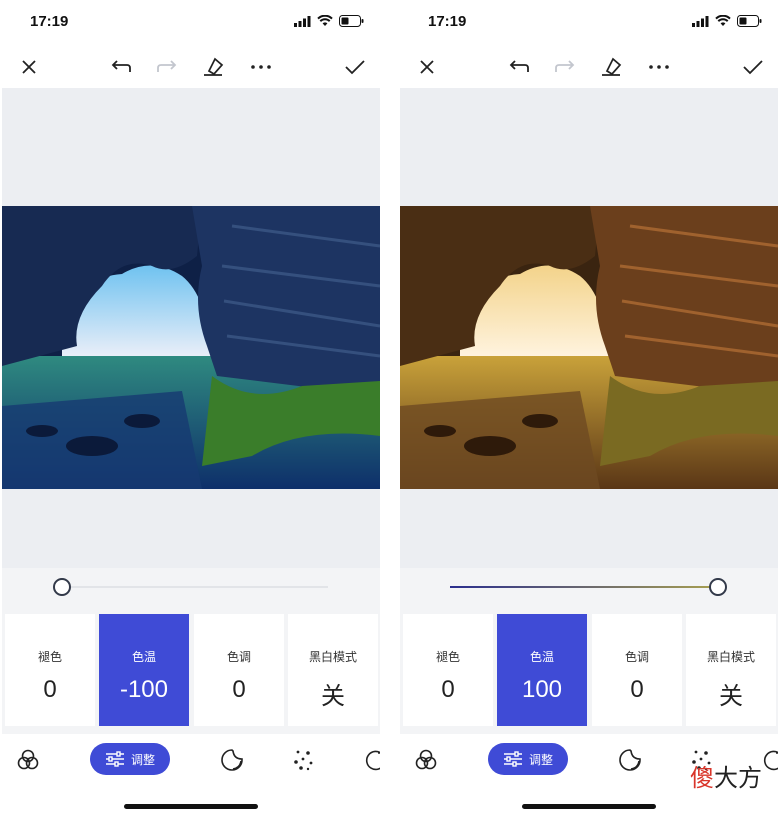  I want to click on adjust-cards: 褪色 0 色温 100 色调 0 黑白模式 关, so click(589, 672).